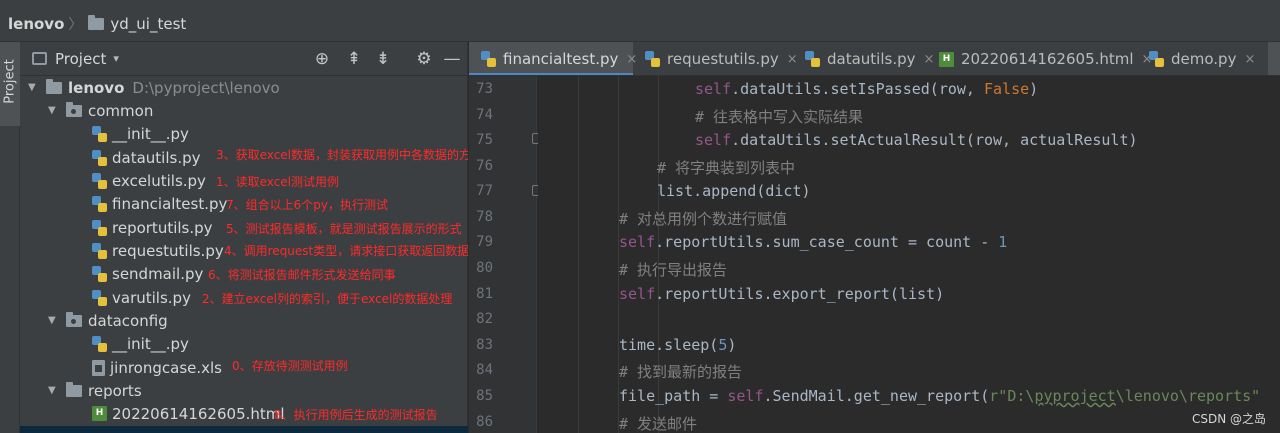  What do you see at coordinates (244, 320) in the screenshot?
I see `tree-item-dataconfig: ▼ dataconfig` at bounding box center [244, 320].